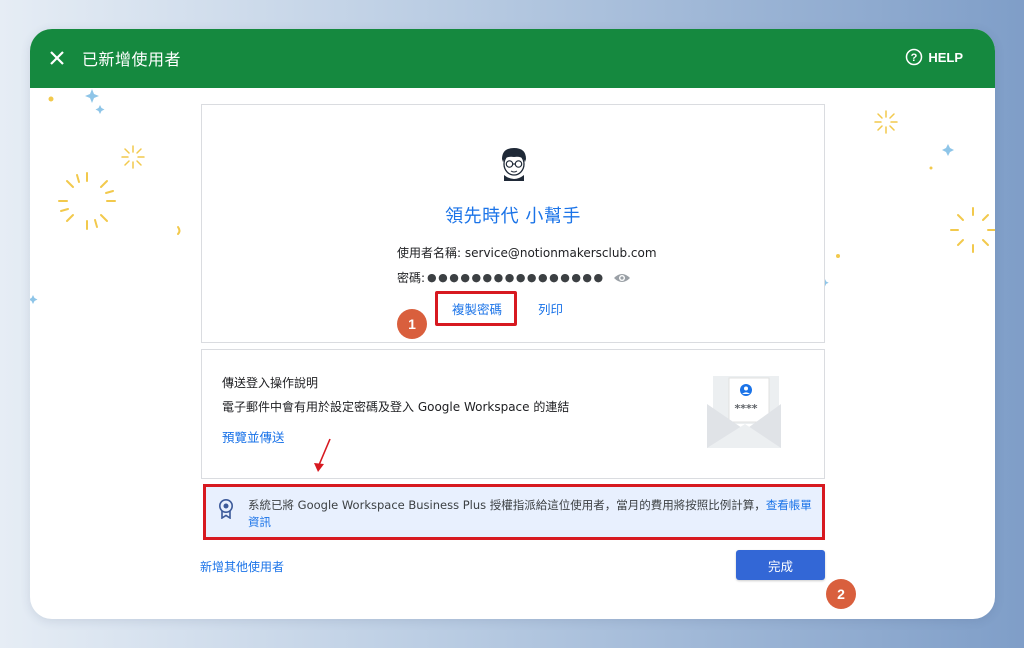 This screenshot has height=648, width=1024. I want to click on password-row: 密碼: ●●●●●●●●●●●●●●●●, so click(514, 277).